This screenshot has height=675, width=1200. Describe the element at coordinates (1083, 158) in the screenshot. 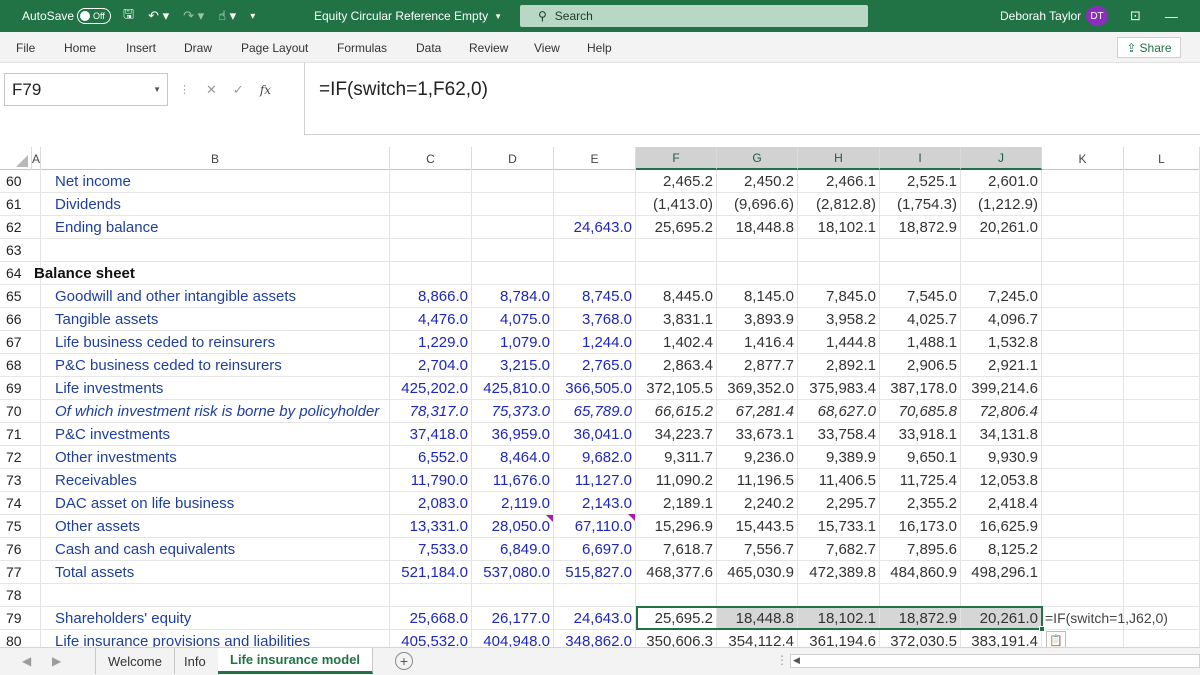

I see `column-header-k: K` at that location.